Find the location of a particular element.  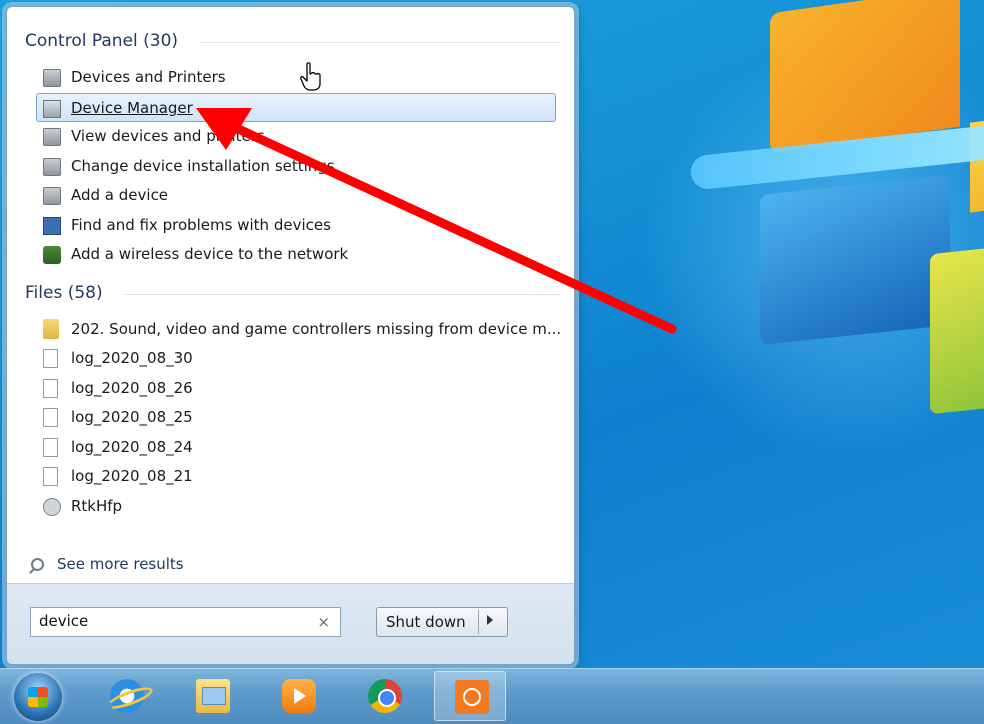

result-label: Add a device is located at coordinates (120, 195).